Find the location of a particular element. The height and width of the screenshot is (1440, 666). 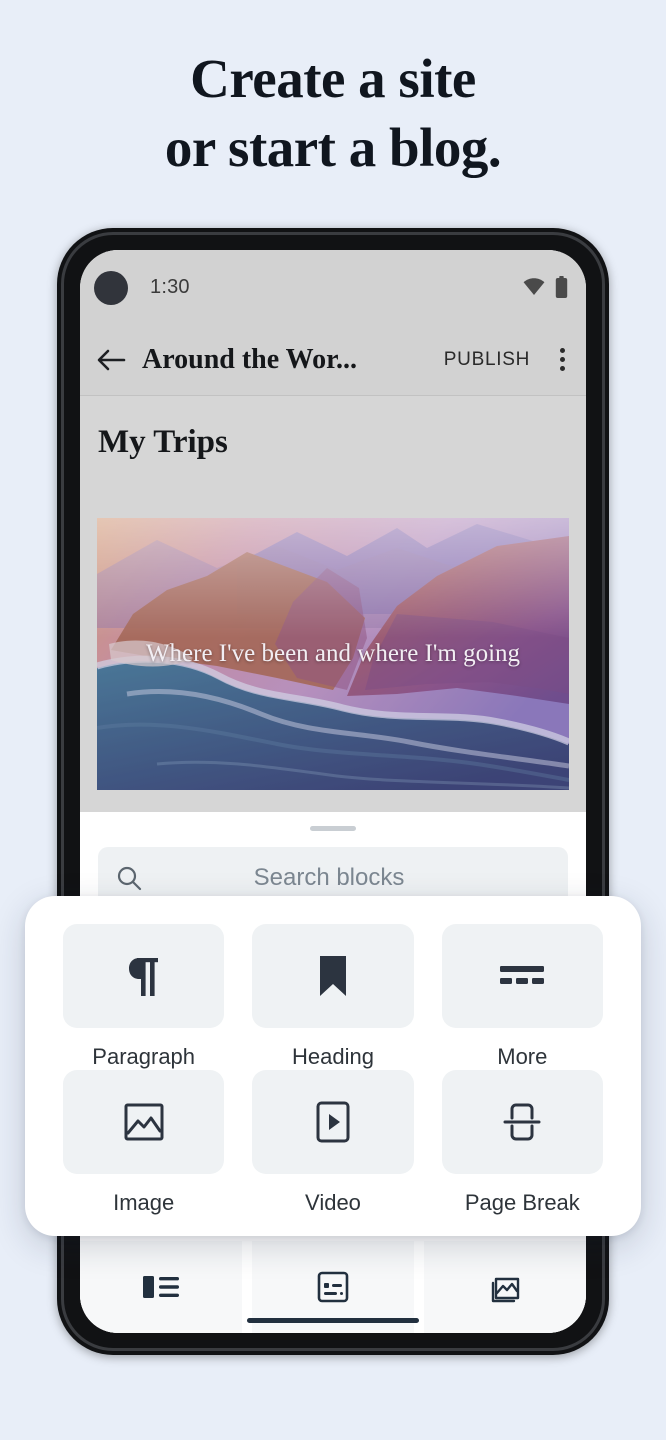

sheet-drag-handle is located at coordinates (333, 828).